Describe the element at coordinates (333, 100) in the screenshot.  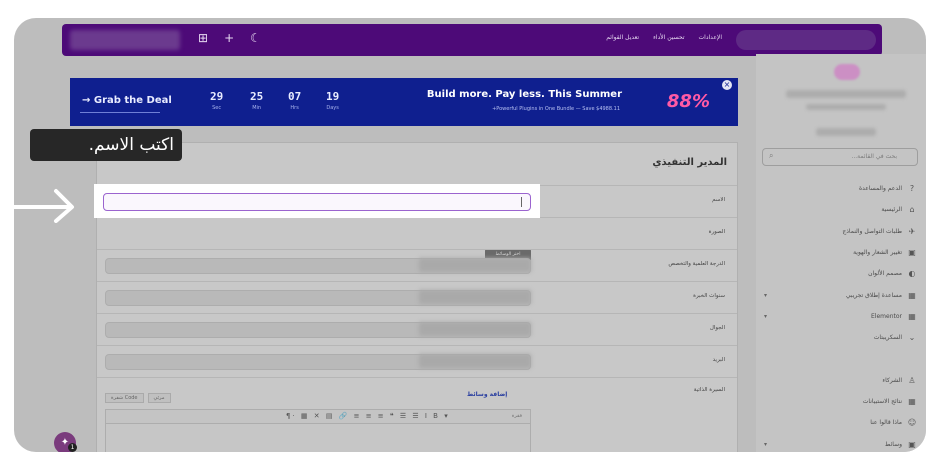
I see `countdown-days: 19 Days` at that location.